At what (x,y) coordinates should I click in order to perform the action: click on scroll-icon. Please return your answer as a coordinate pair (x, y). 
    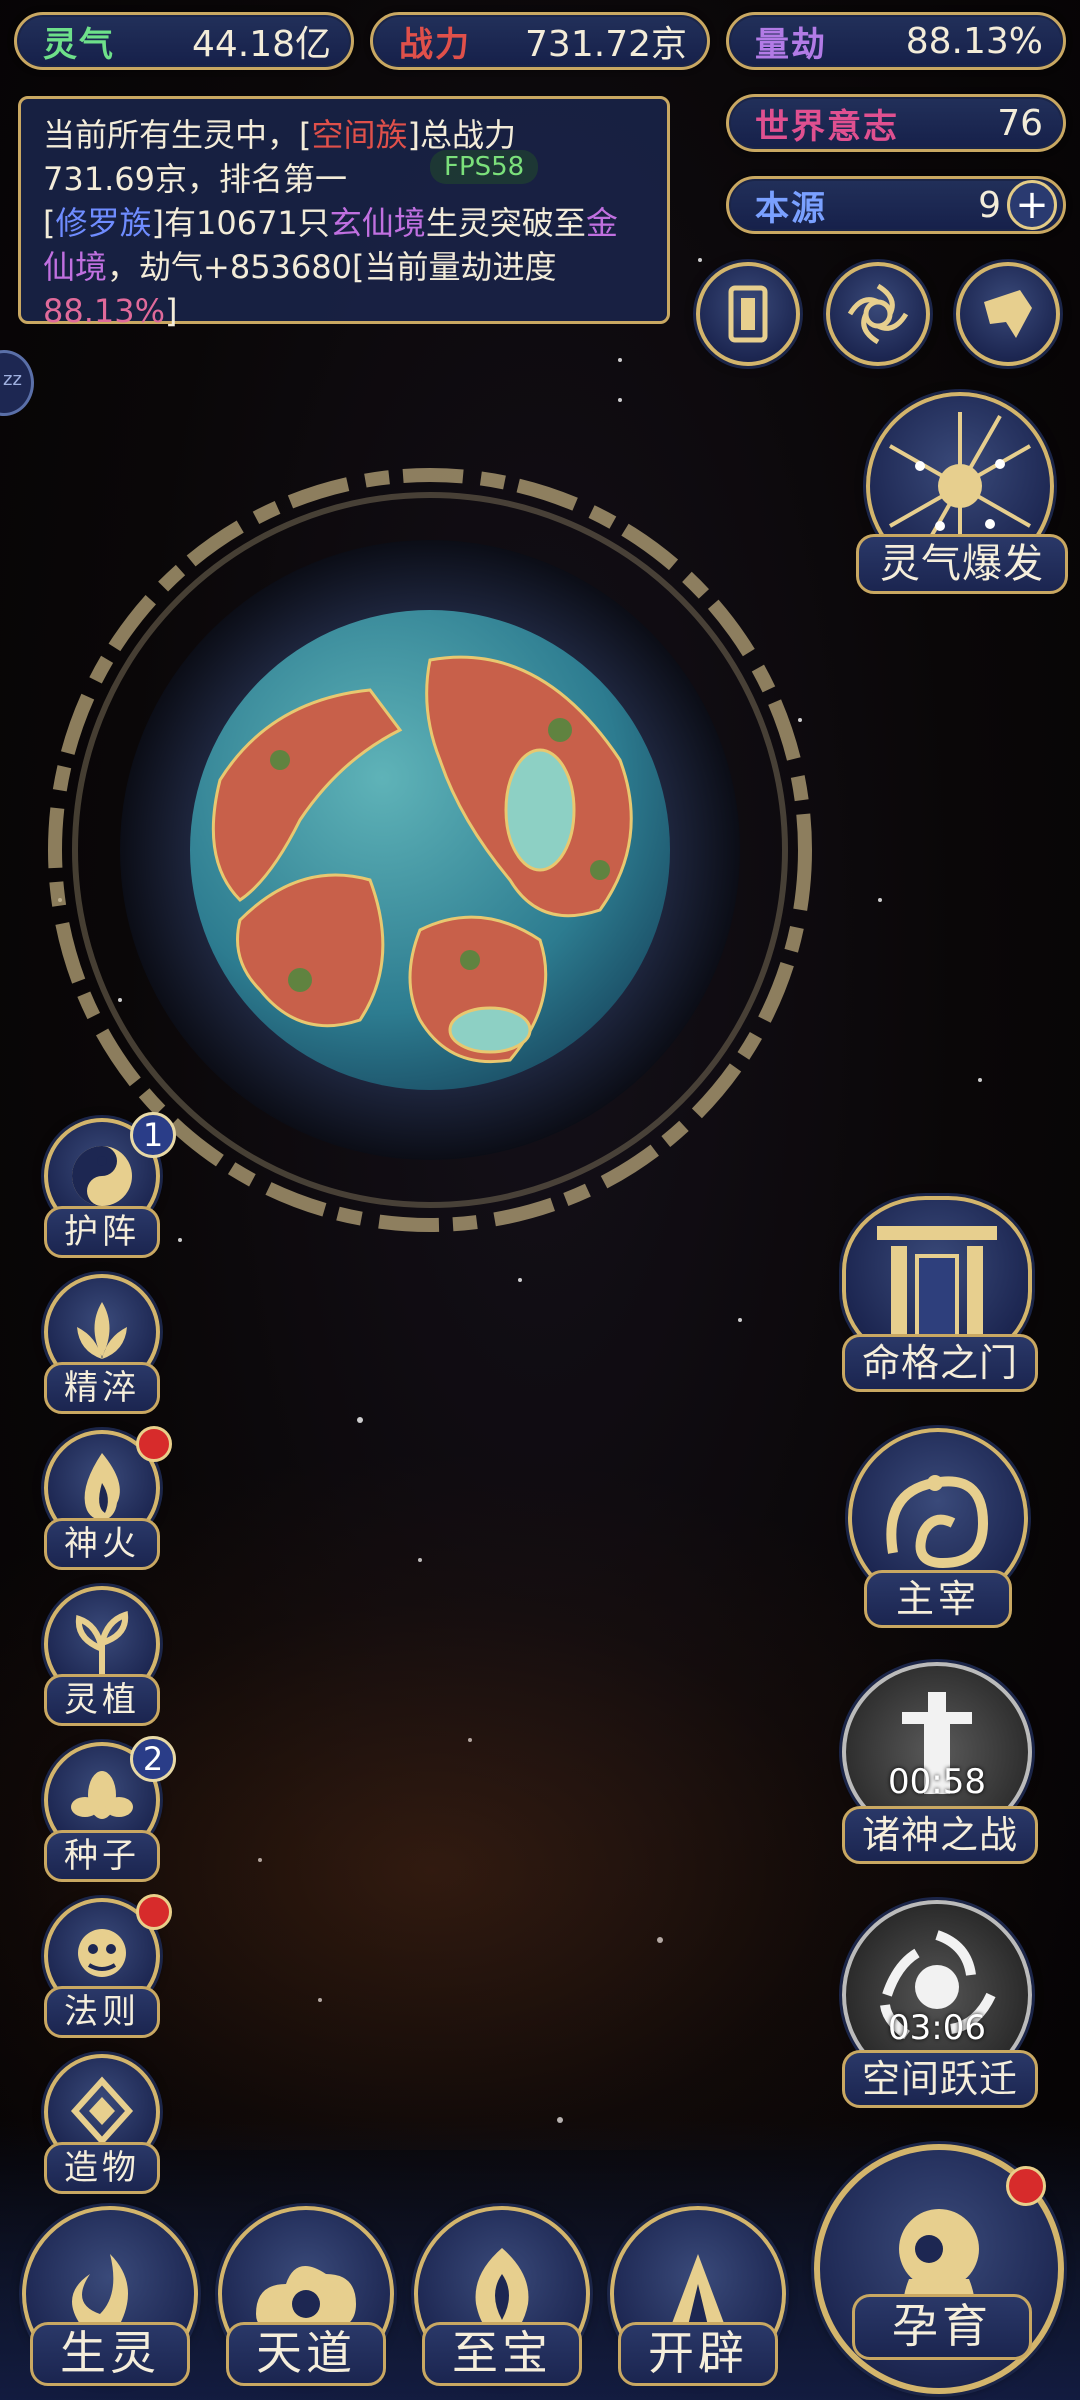
    Looking at the image, I should click on (1008, 314).